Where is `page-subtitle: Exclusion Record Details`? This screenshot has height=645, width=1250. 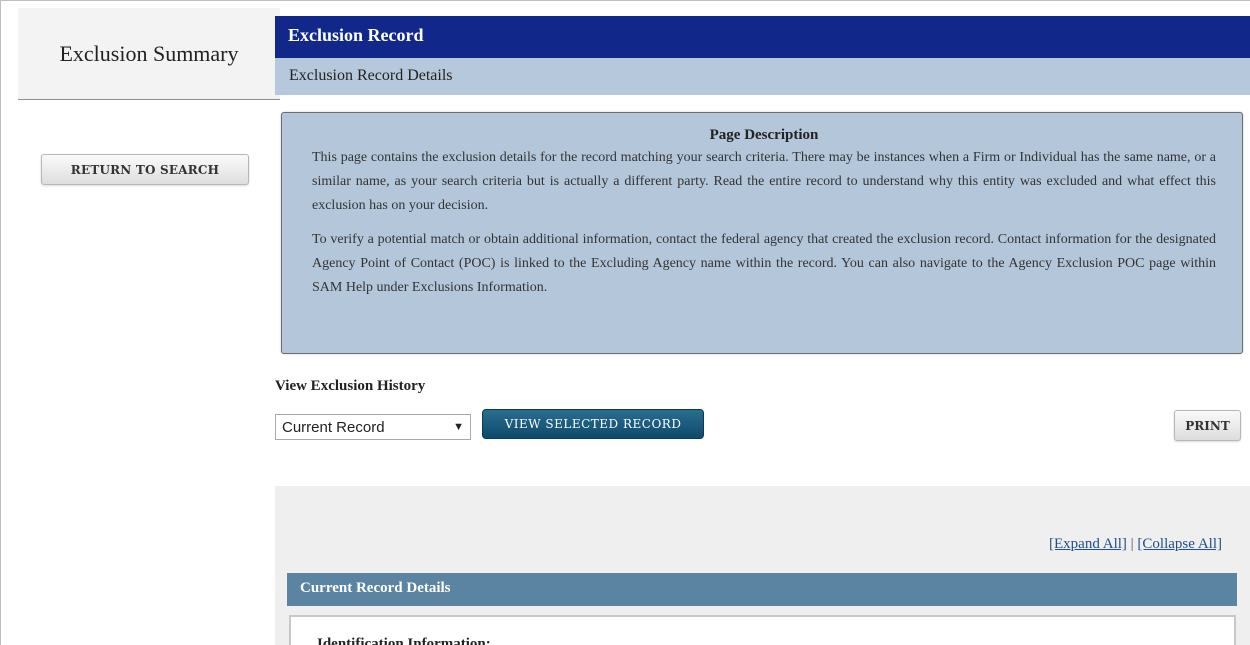 page-subtitle: Exclusion Record Details is located at coordinates (762, 76).